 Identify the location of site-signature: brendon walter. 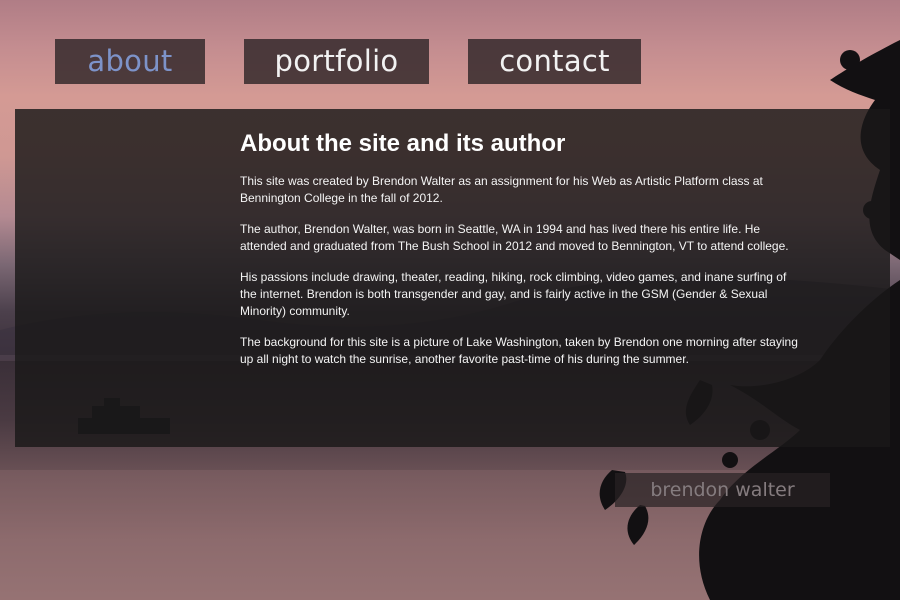
(722, 490).